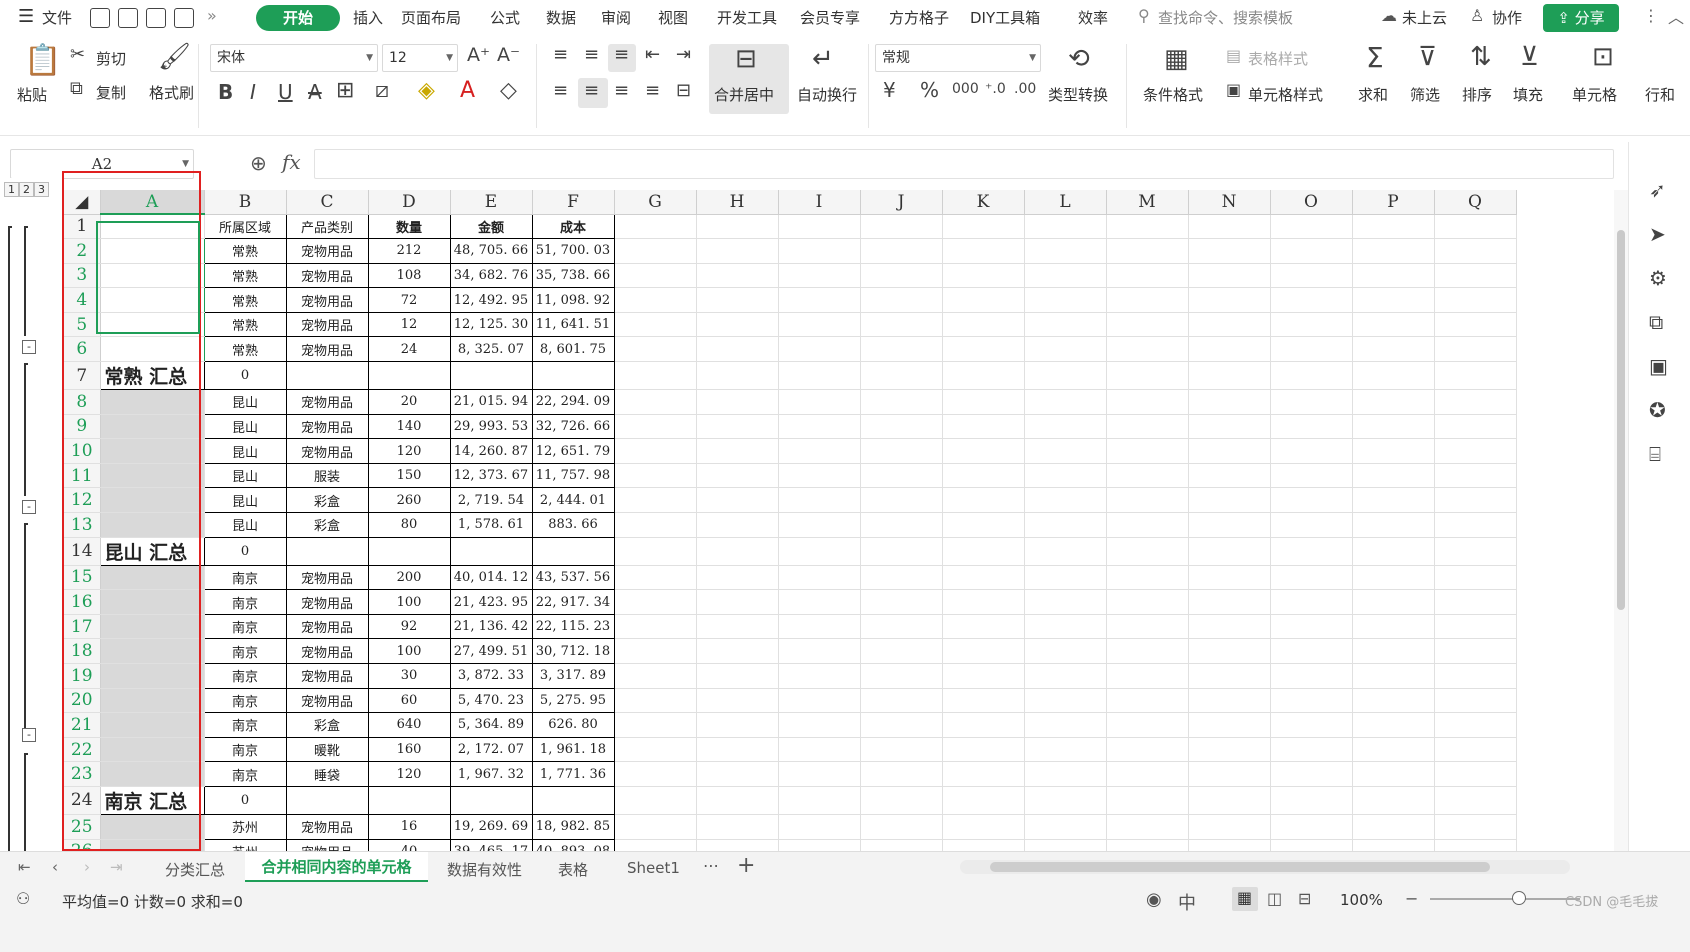  Describe the element at coordinates (467, 91) in the screenshot. I see `font-color-icon: A` at that location.